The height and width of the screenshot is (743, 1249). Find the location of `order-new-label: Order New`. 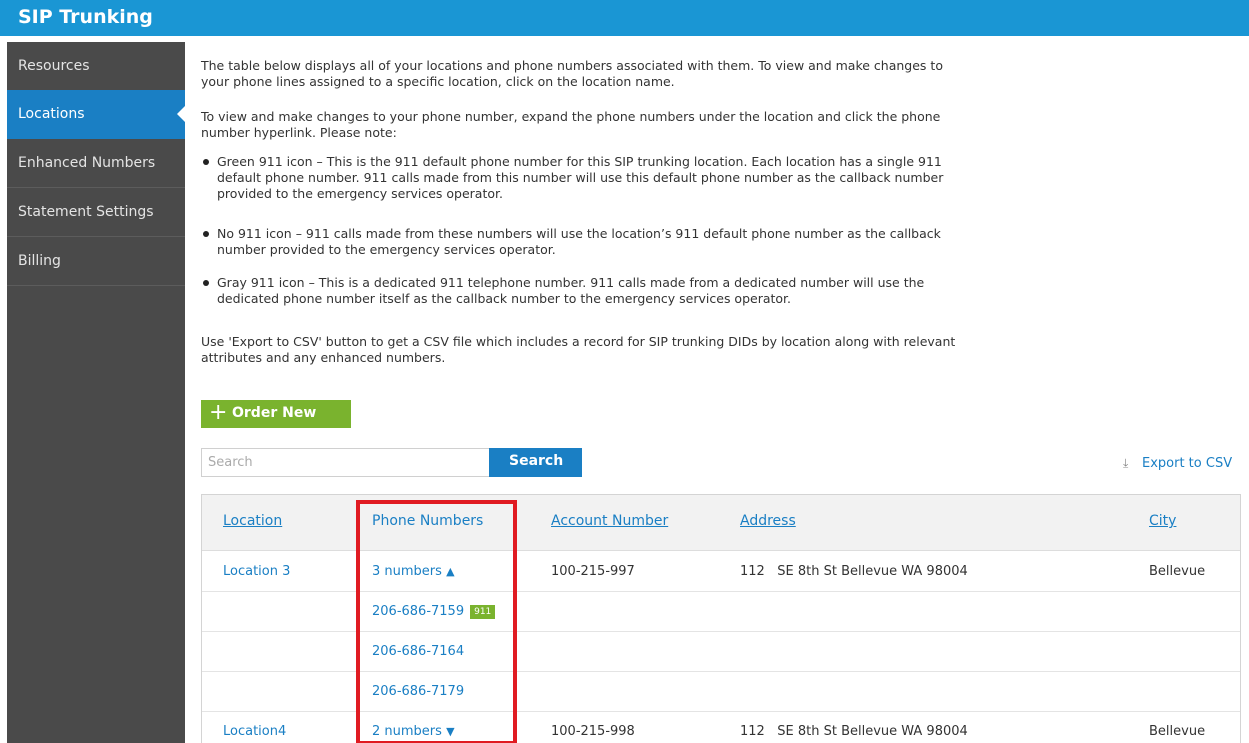

order-new-label: Order New is located at coordinates (274, 413).